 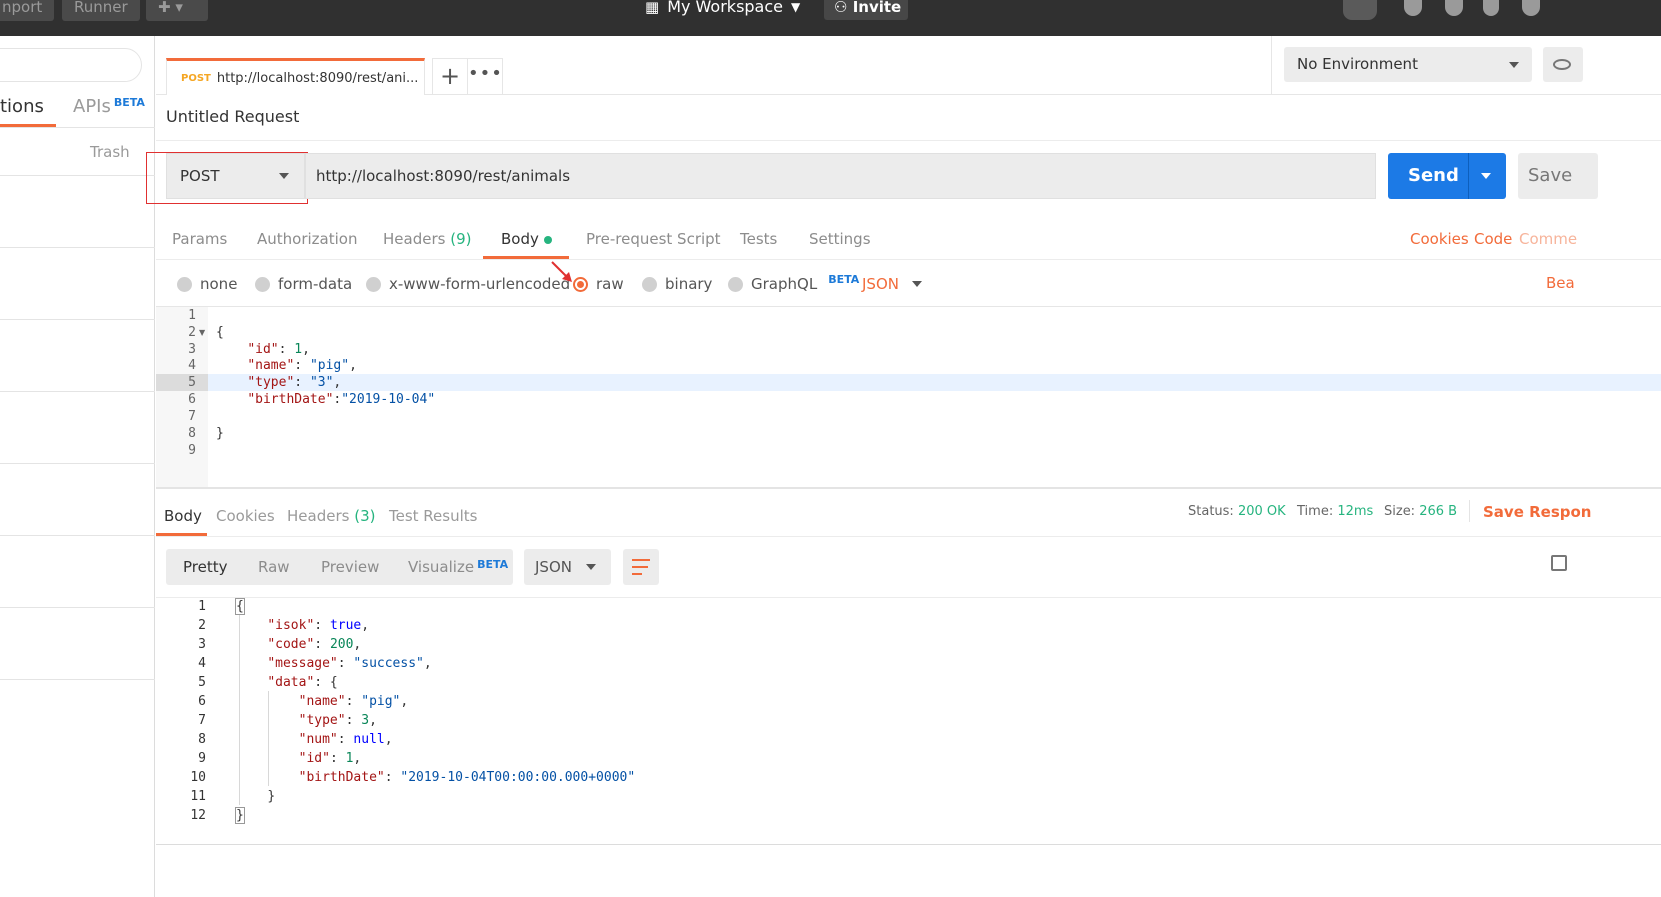 What do you see at coordinates (345, 625) in the screenshot?
I see `json-value: true` at bounding box center [345, 625].